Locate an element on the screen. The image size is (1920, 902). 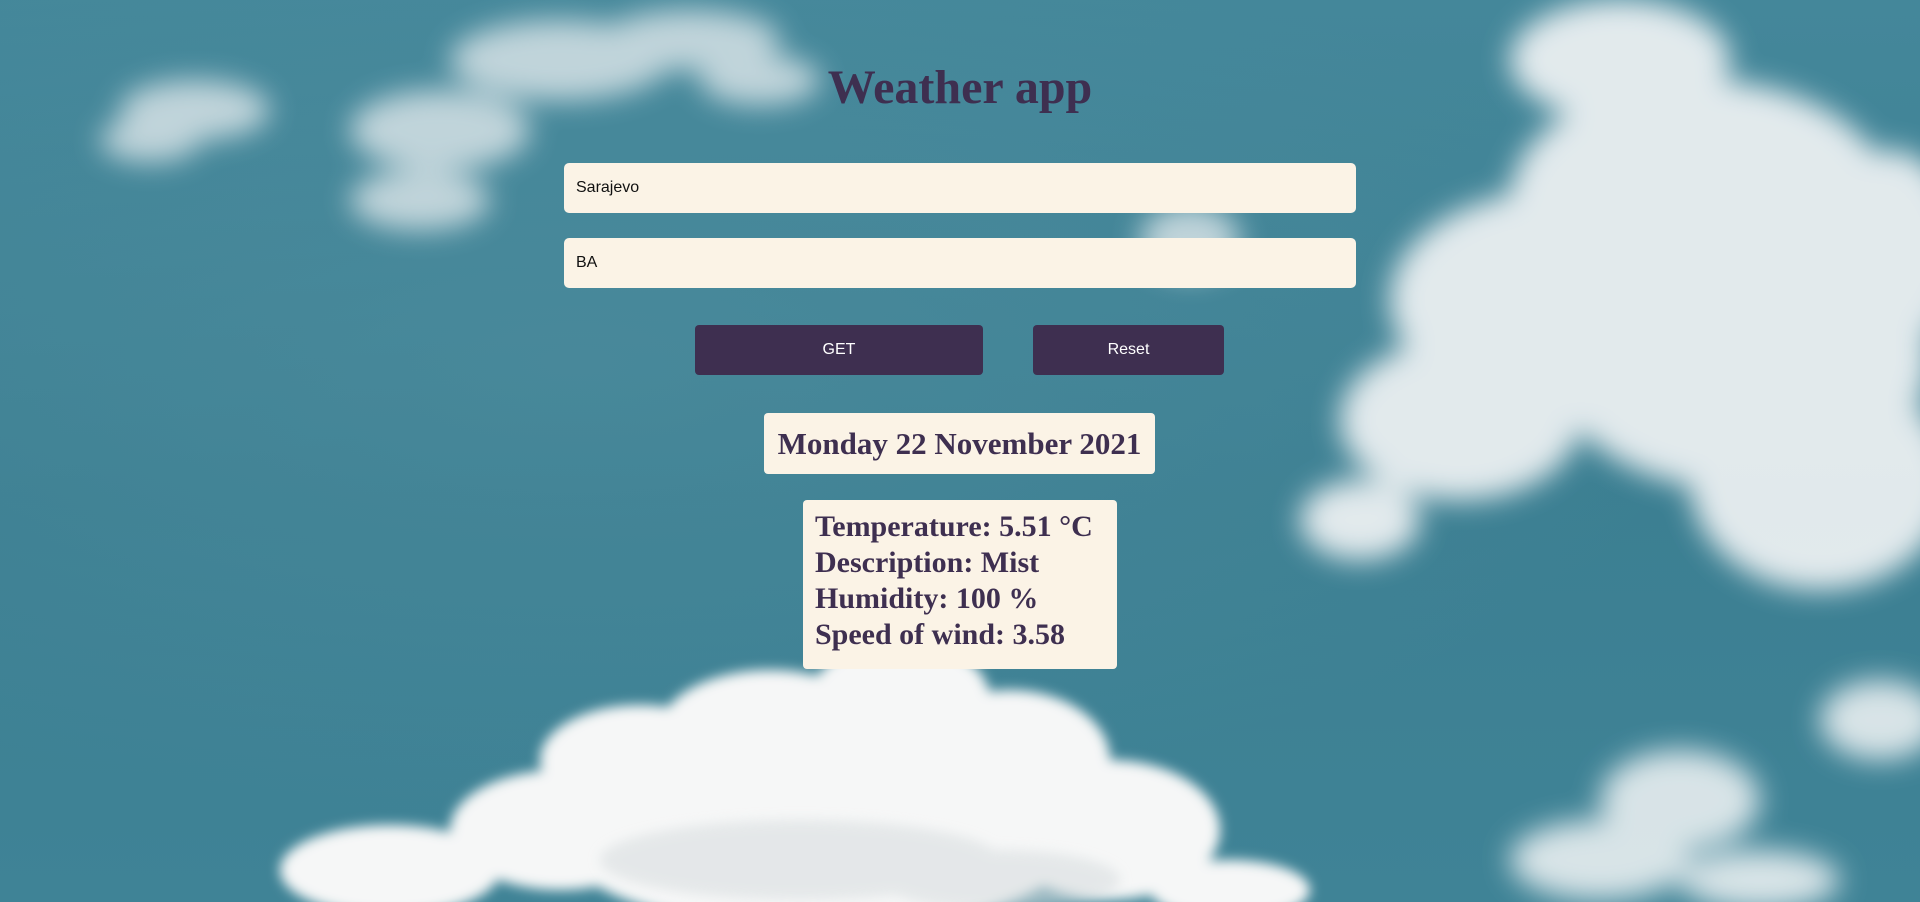
humidity-text: Humidity: 100 % is located at coordinates (927, 598).